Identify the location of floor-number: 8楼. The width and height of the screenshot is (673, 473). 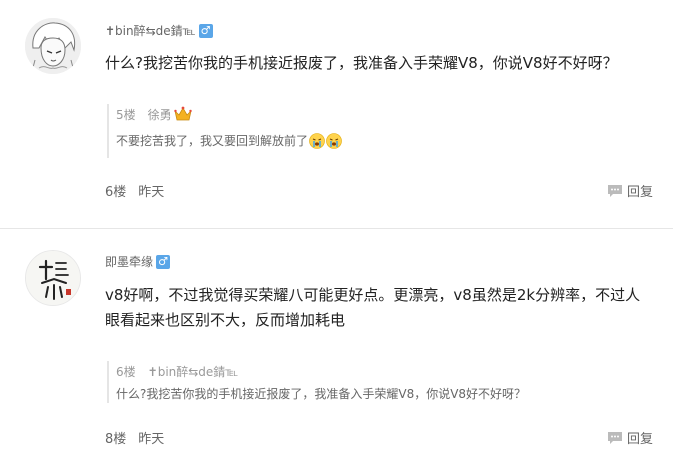
(116, 439).